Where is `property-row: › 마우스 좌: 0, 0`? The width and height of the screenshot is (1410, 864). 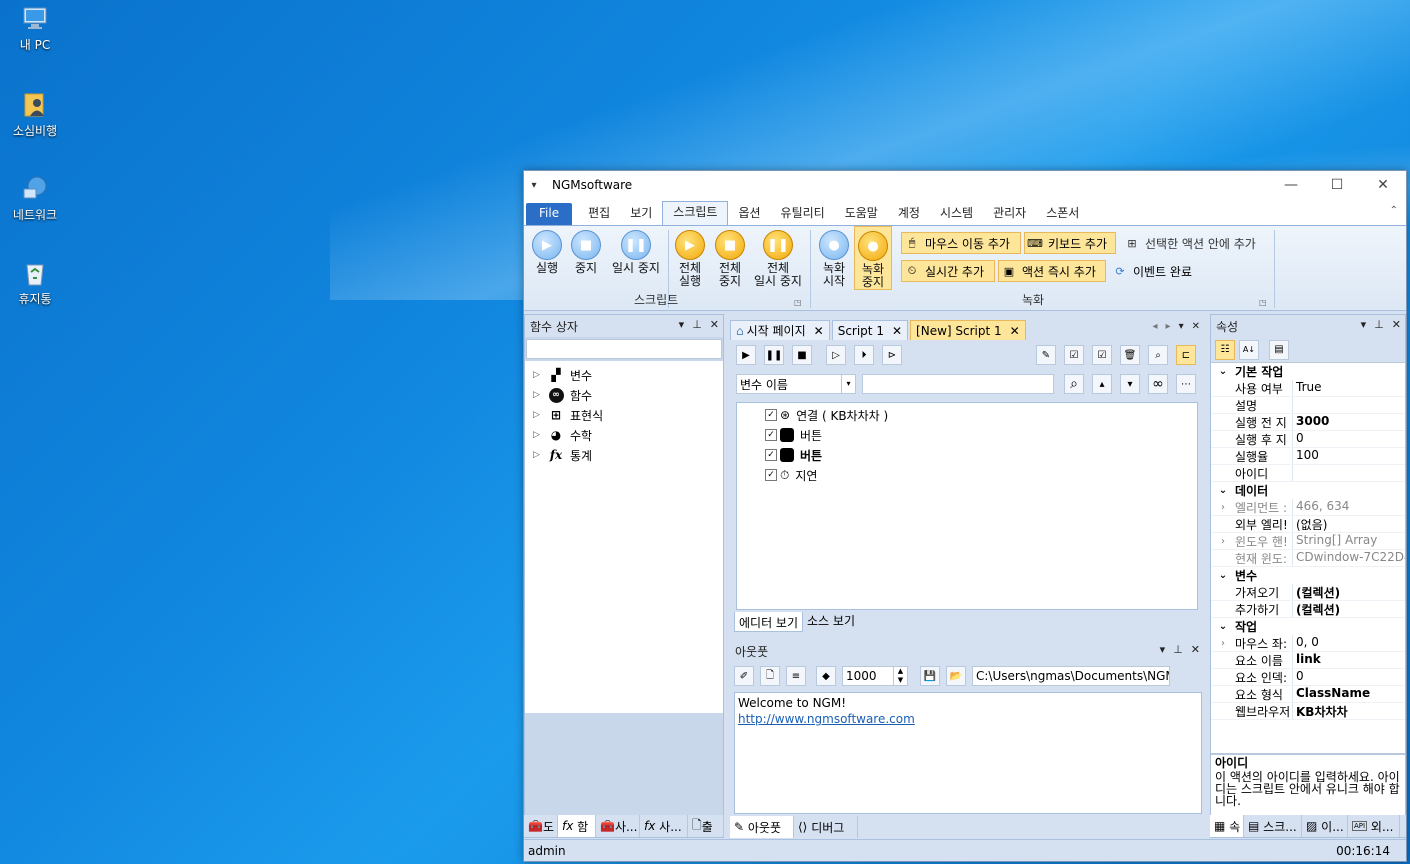
property-row: › 마우스 좌: 0, 0 is located at coordinates (1308, 643).